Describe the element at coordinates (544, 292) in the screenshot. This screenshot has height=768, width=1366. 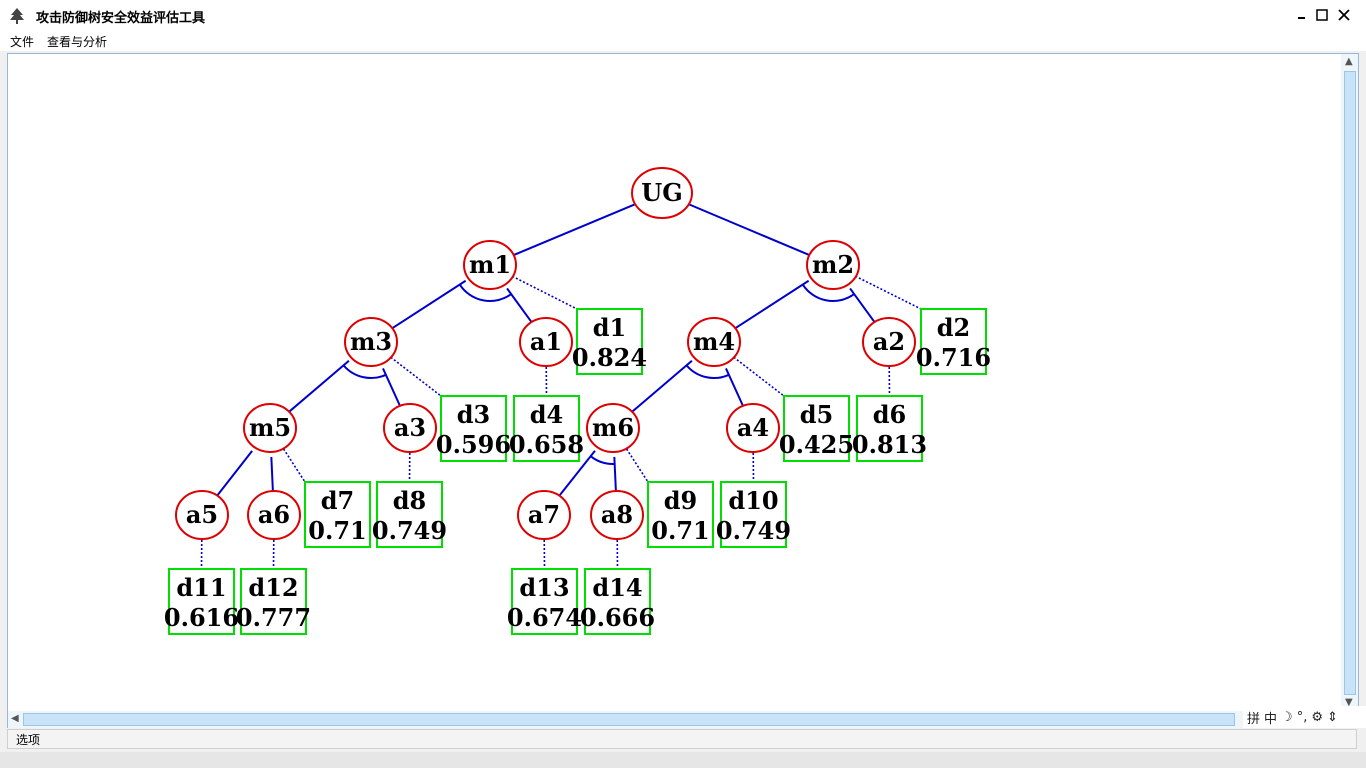
I see `defense-link-d1` at that location.